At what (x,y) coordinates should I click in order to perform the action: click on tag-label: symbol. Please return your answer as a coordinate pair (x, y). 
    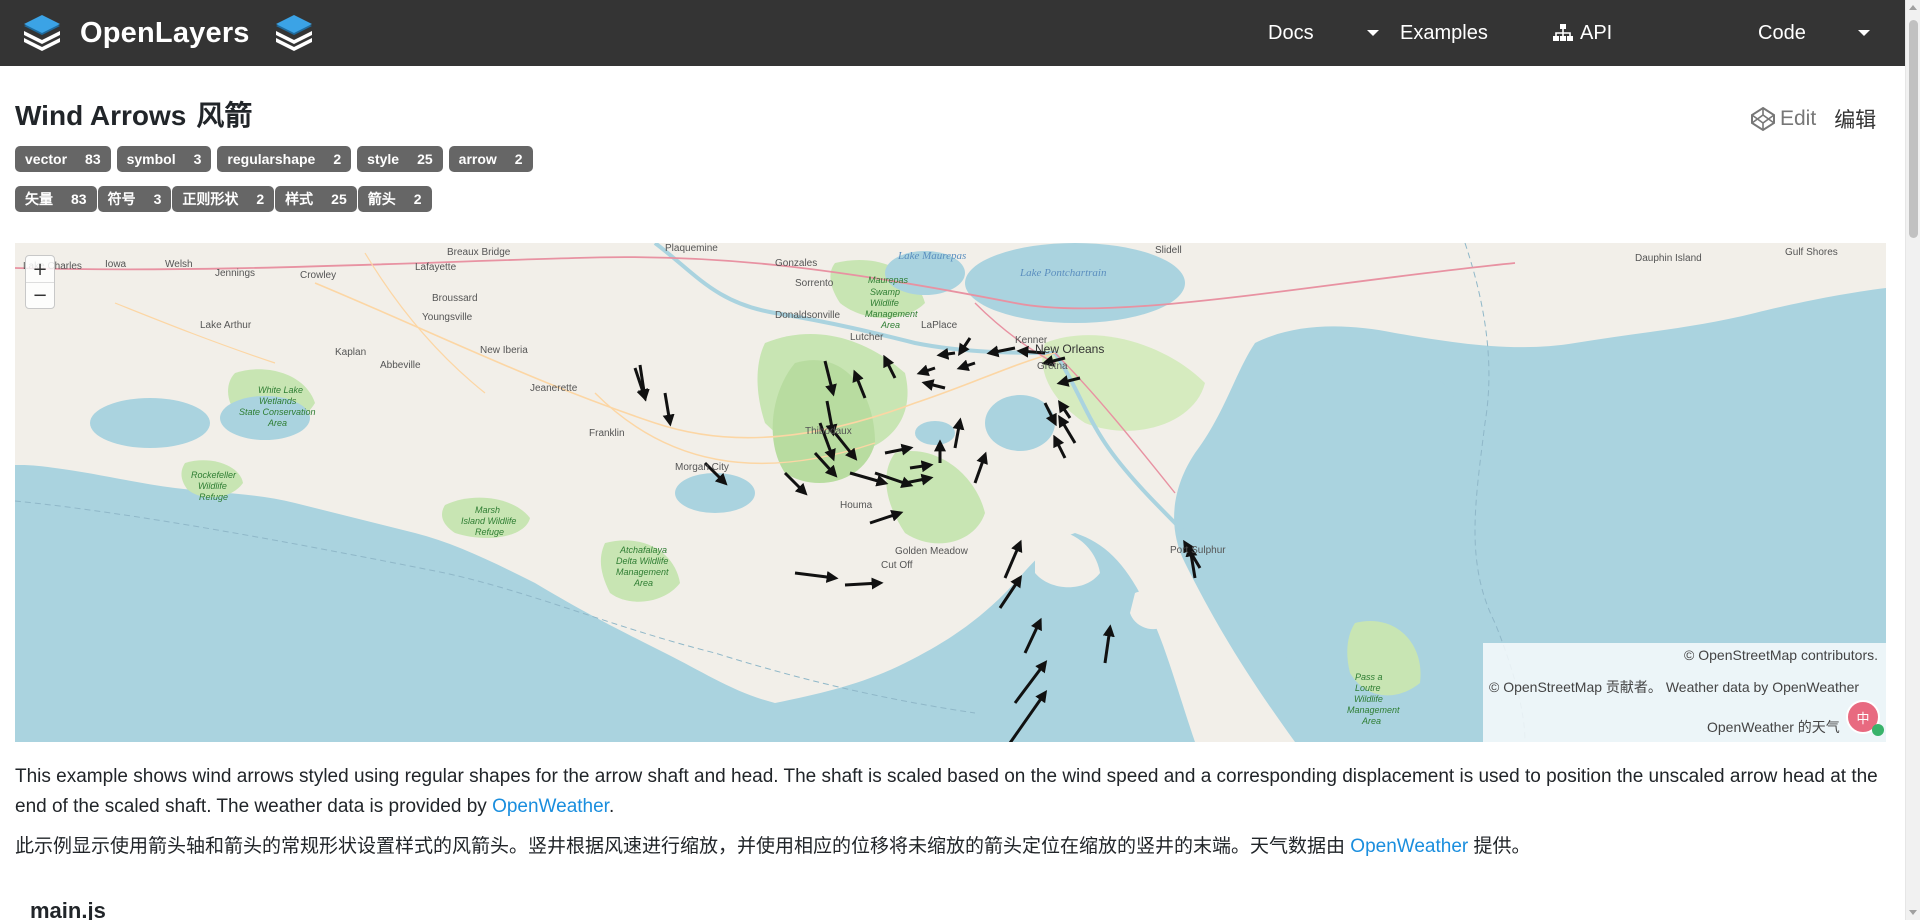
    Looking at the image, I should click on (151, 159).